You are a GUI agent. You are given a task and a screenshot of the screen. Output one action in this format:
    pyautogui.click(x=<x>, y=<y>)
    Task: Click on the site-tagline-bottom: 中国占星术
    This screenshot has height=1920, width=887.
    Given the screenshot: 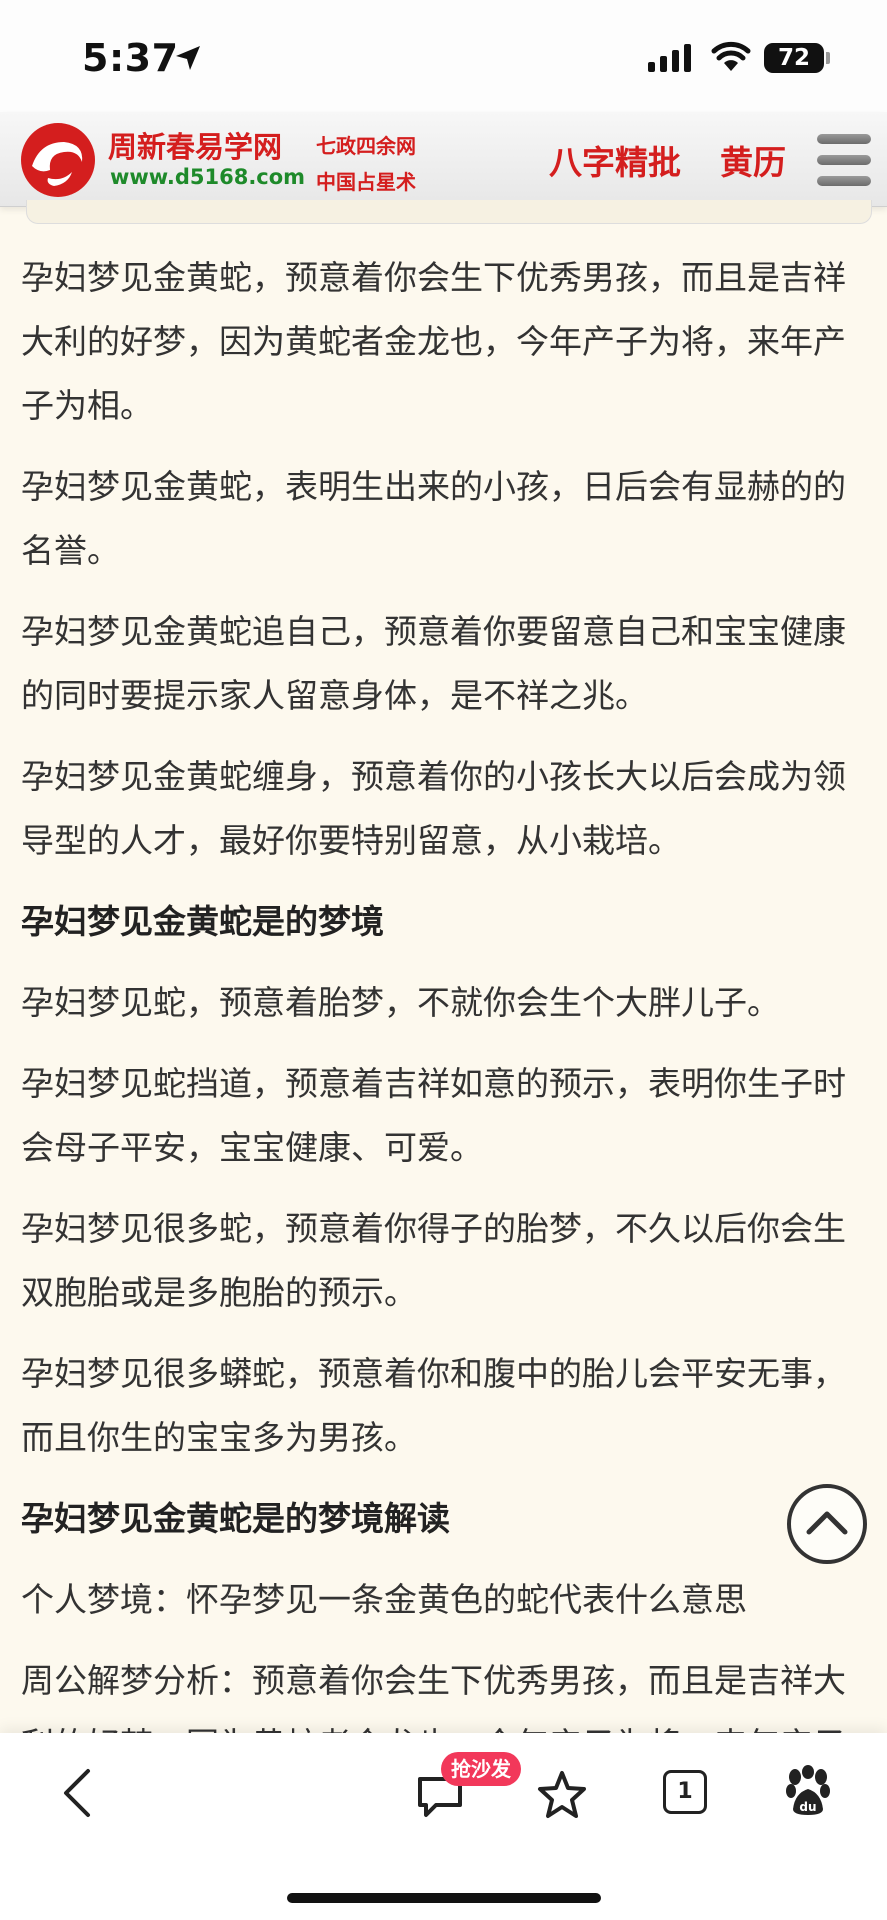 What is the action you would take?
    pyautogui.click(x=366, y=182)
    